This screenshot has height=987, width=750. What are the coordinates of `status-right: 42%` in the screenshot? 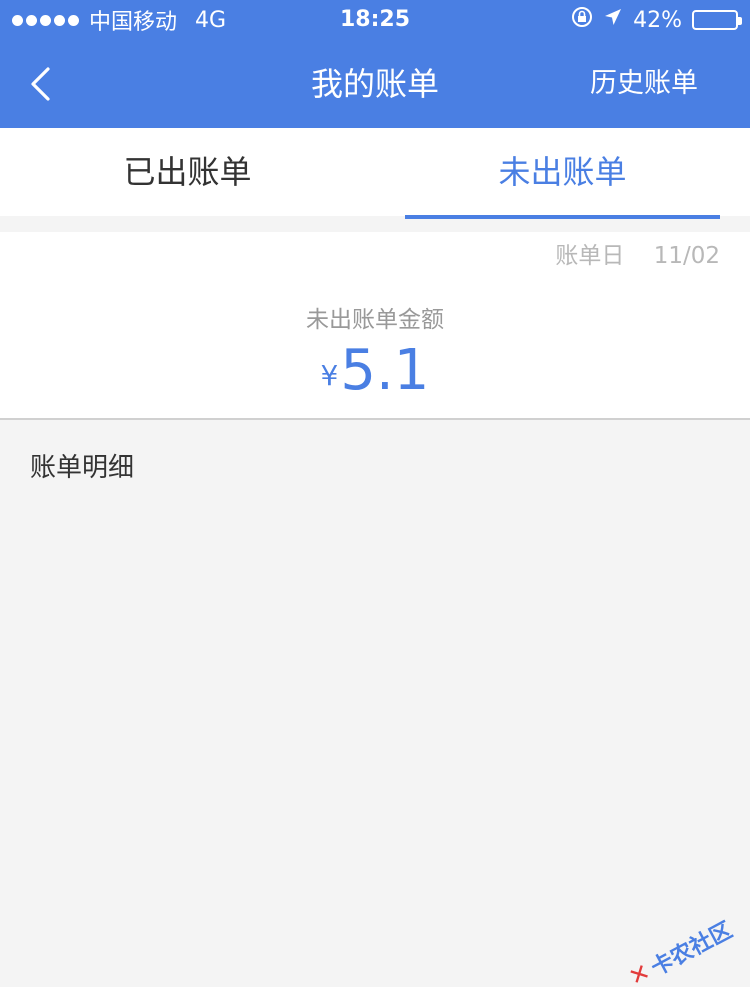 It's located at (656, 20).